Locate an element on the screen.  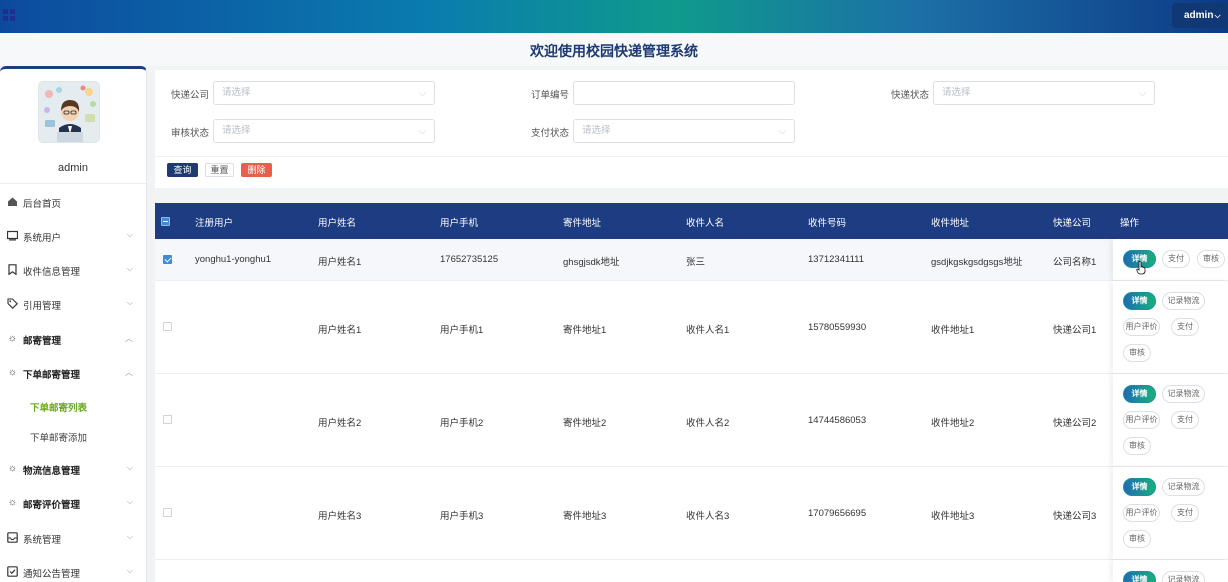
sidebar-item-system-users: 系统用户 ⌵ is located at coordinates (73, 236).